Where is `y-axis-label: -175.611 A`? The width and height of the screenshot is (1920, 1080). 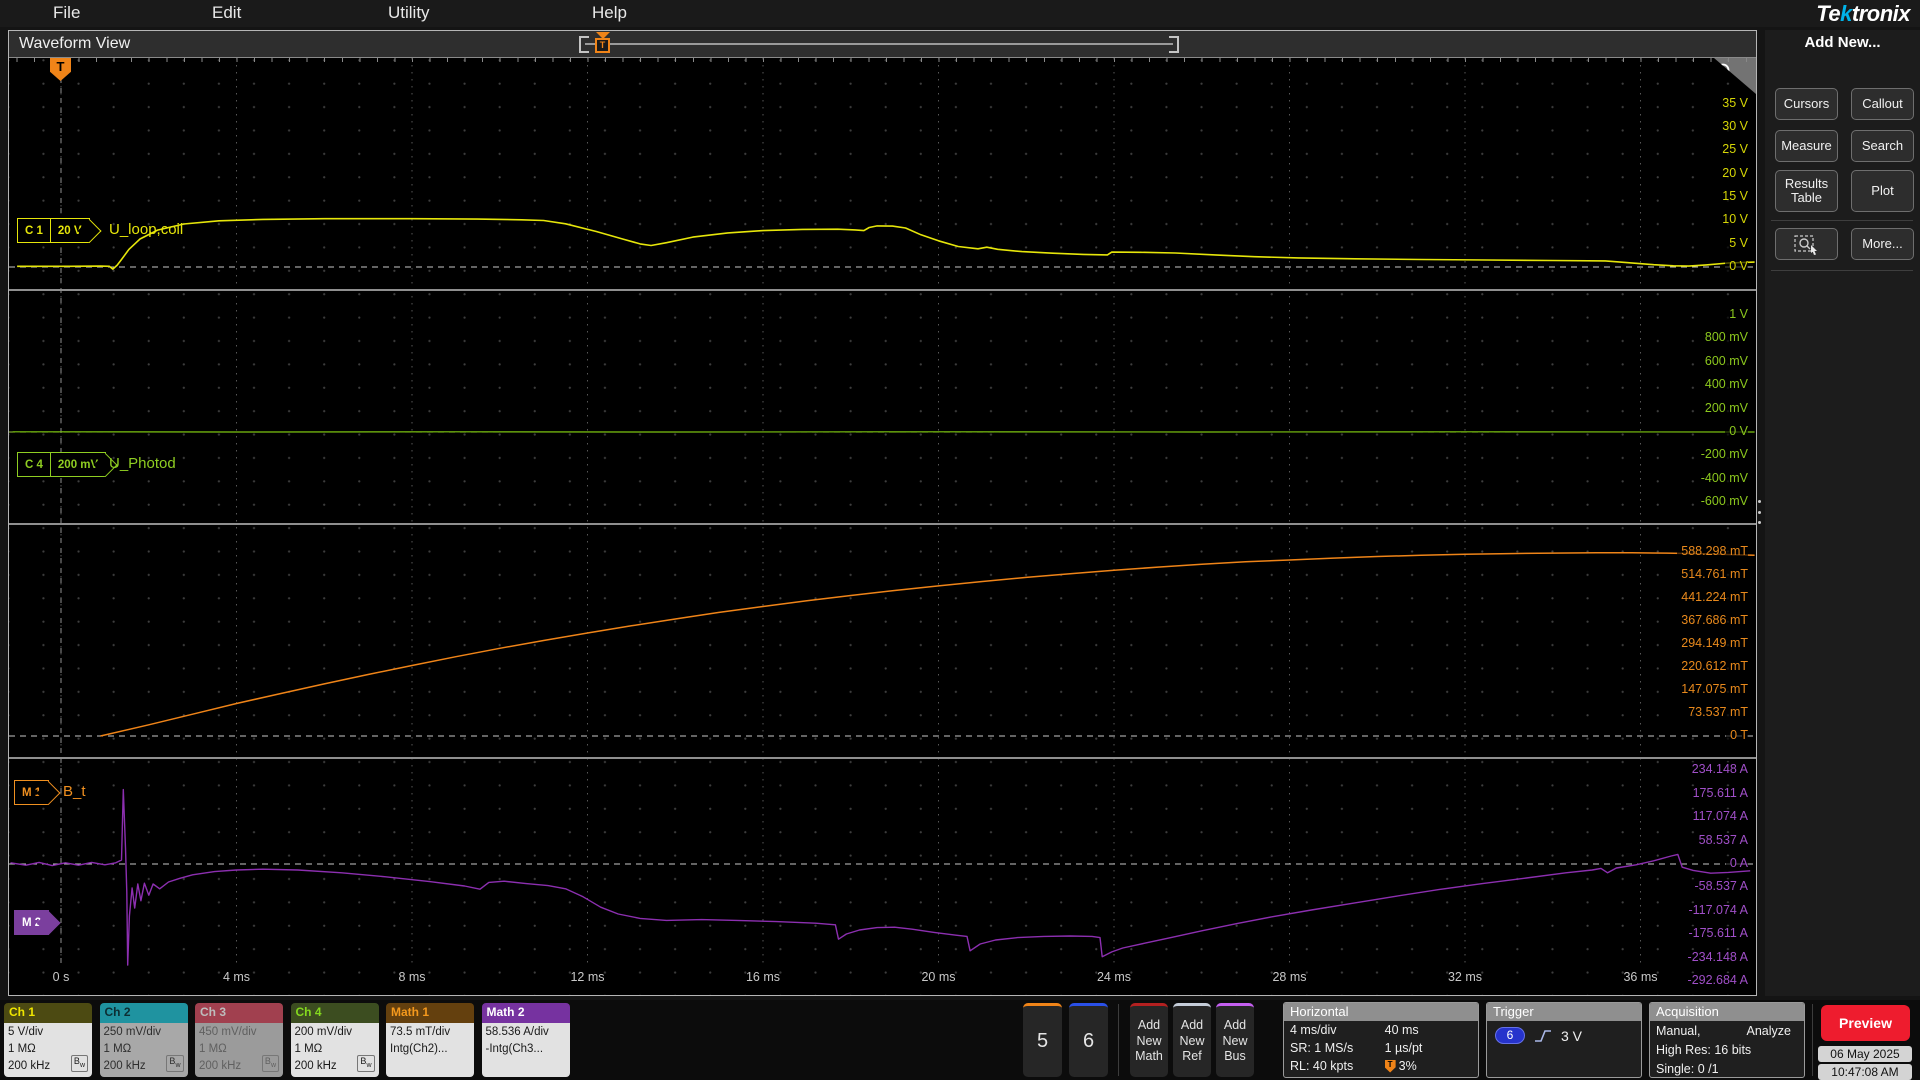
y-axis-label: -175.611 A is located at coordinates (1716, 933).